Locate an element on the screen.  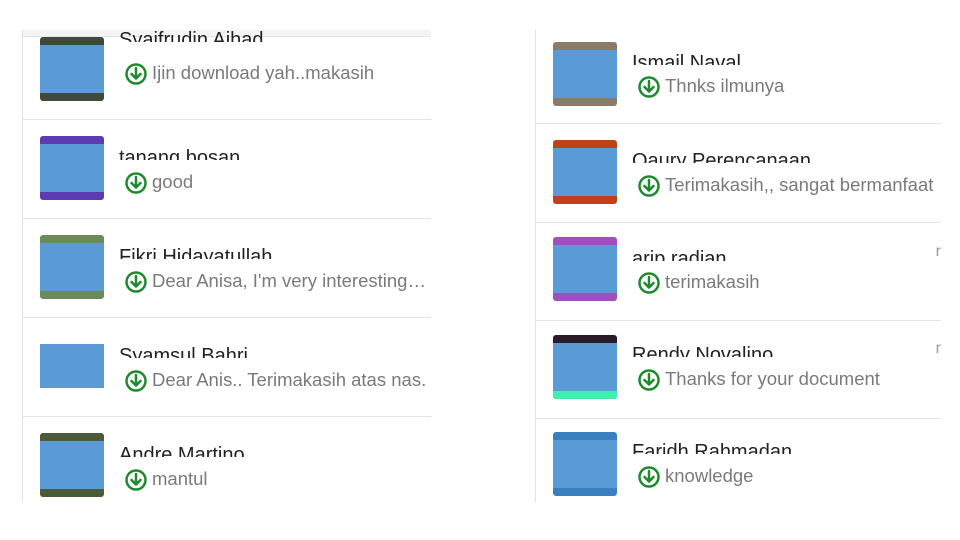
comment-row: Faridh Rahmadan knowledge is located at coordinates (738, 466).